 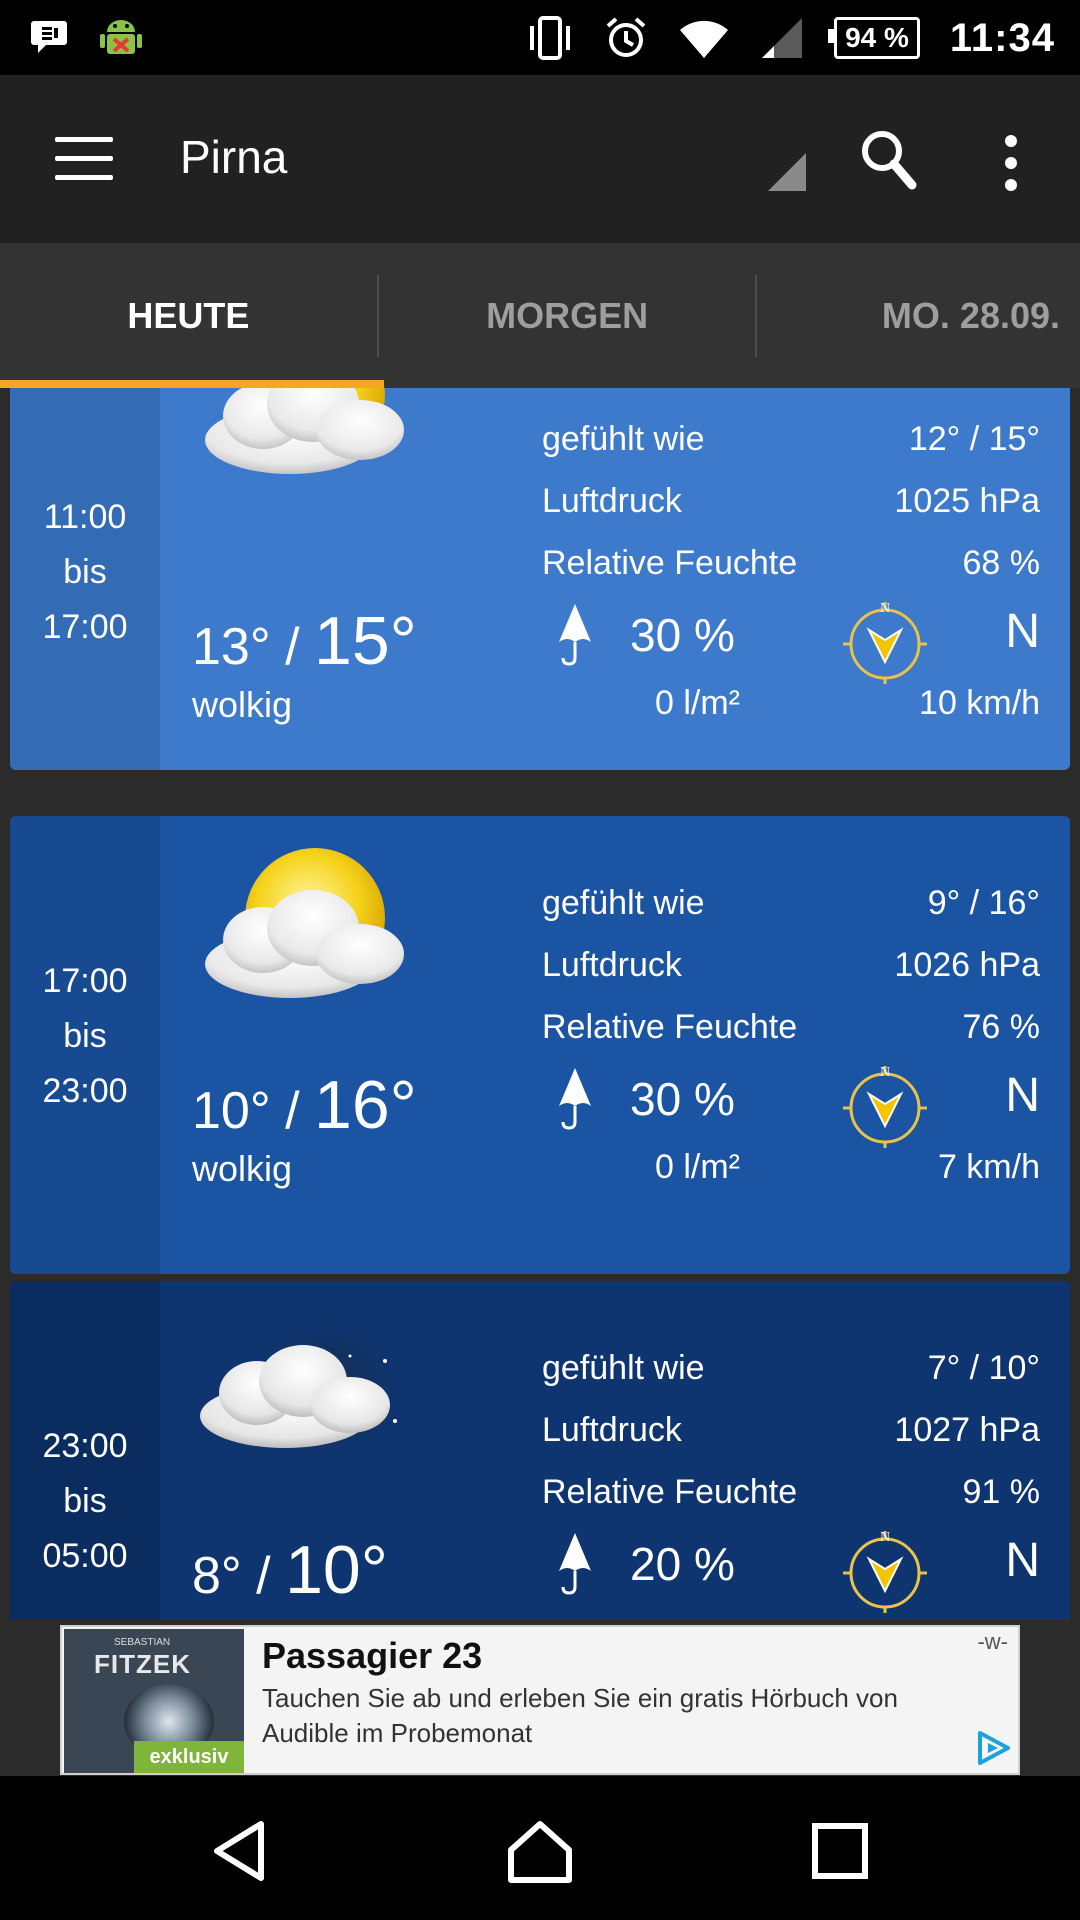 What do you see at coordinates (85, 1446) in the screenshot?
I see `period-from: 23:00` at bounding box center [85, 1446].